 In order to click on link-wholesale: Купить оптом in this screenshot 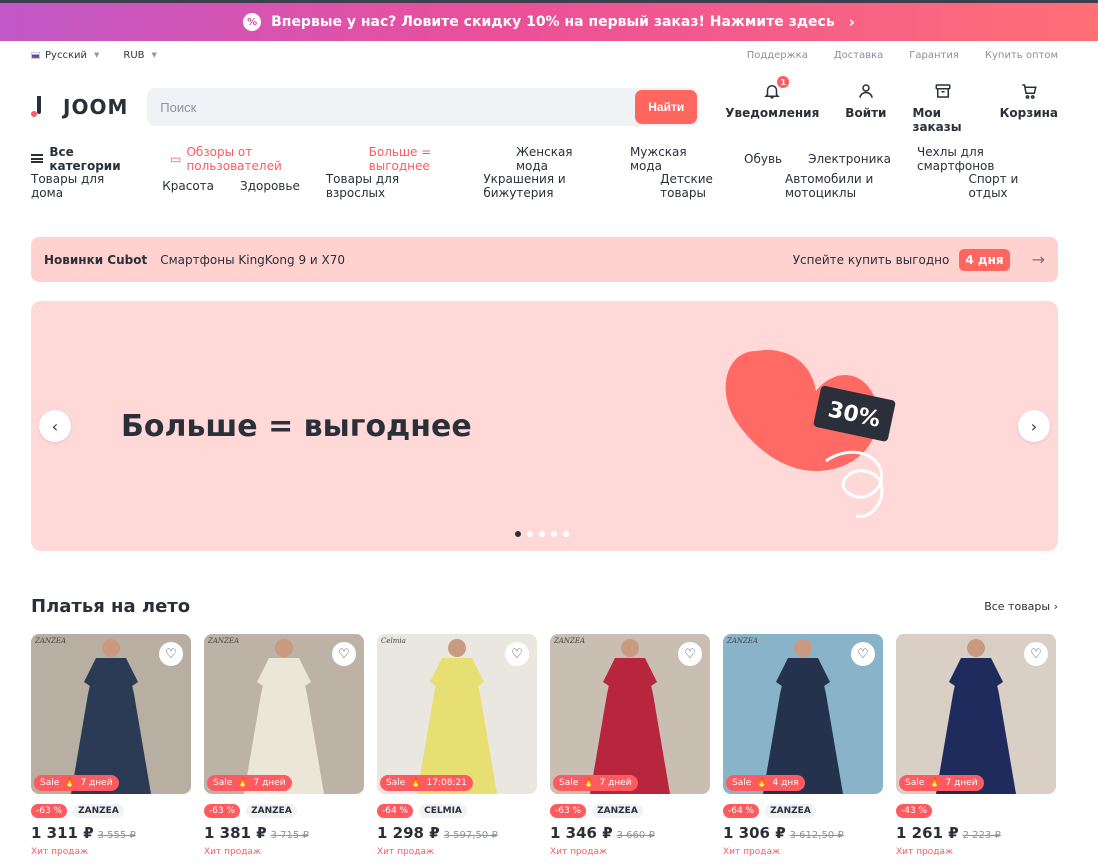, I will do `click(1021, 55)`.